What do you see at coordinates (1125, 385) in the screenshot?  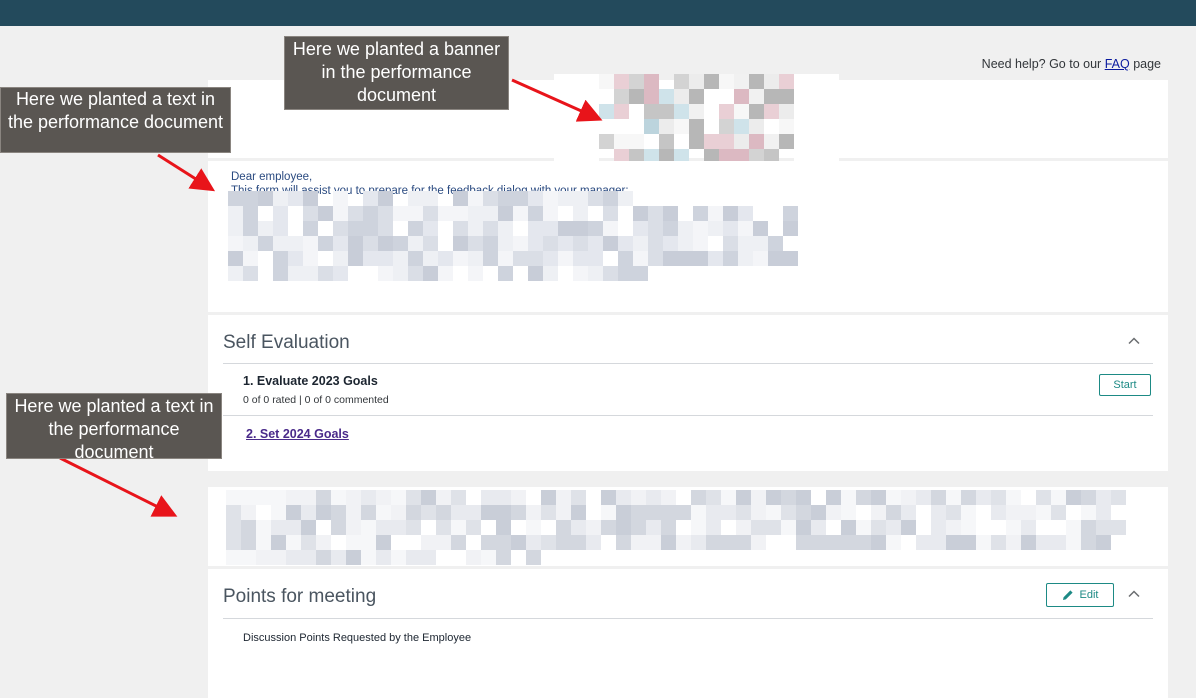 I see `start-button: Start` at bounding box center [1125, 385].